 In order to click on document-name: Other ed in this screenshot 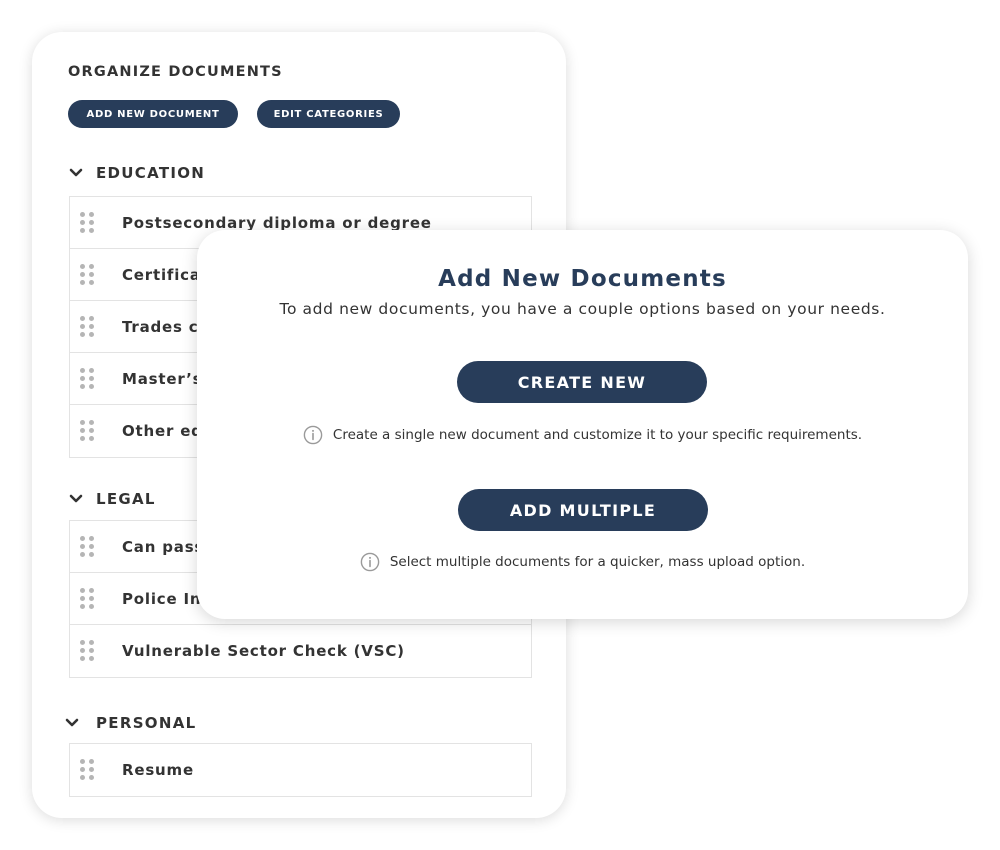, I will do `click(162, 431)`.